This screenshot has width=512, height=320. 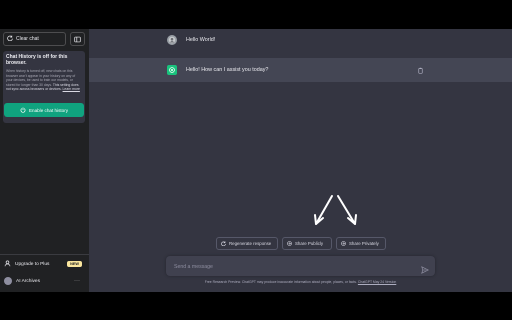 I want to click on user-message-row: Hello World!, so click(x=300, y=40).